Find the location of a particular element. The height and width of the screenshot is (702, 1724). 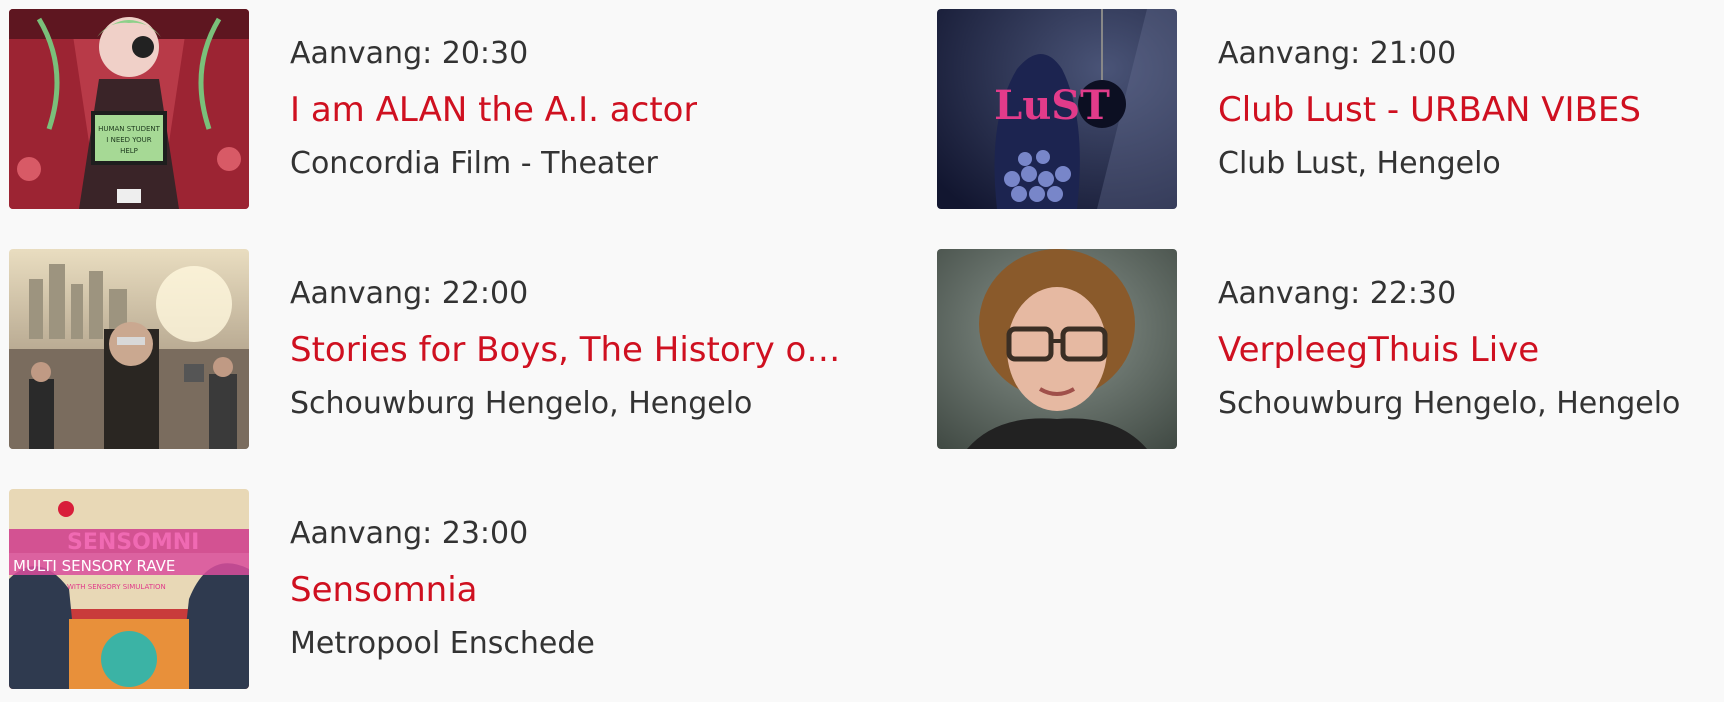

thumbnail-caption: HUMAN STUDENT is located at coordinates (129, 129).